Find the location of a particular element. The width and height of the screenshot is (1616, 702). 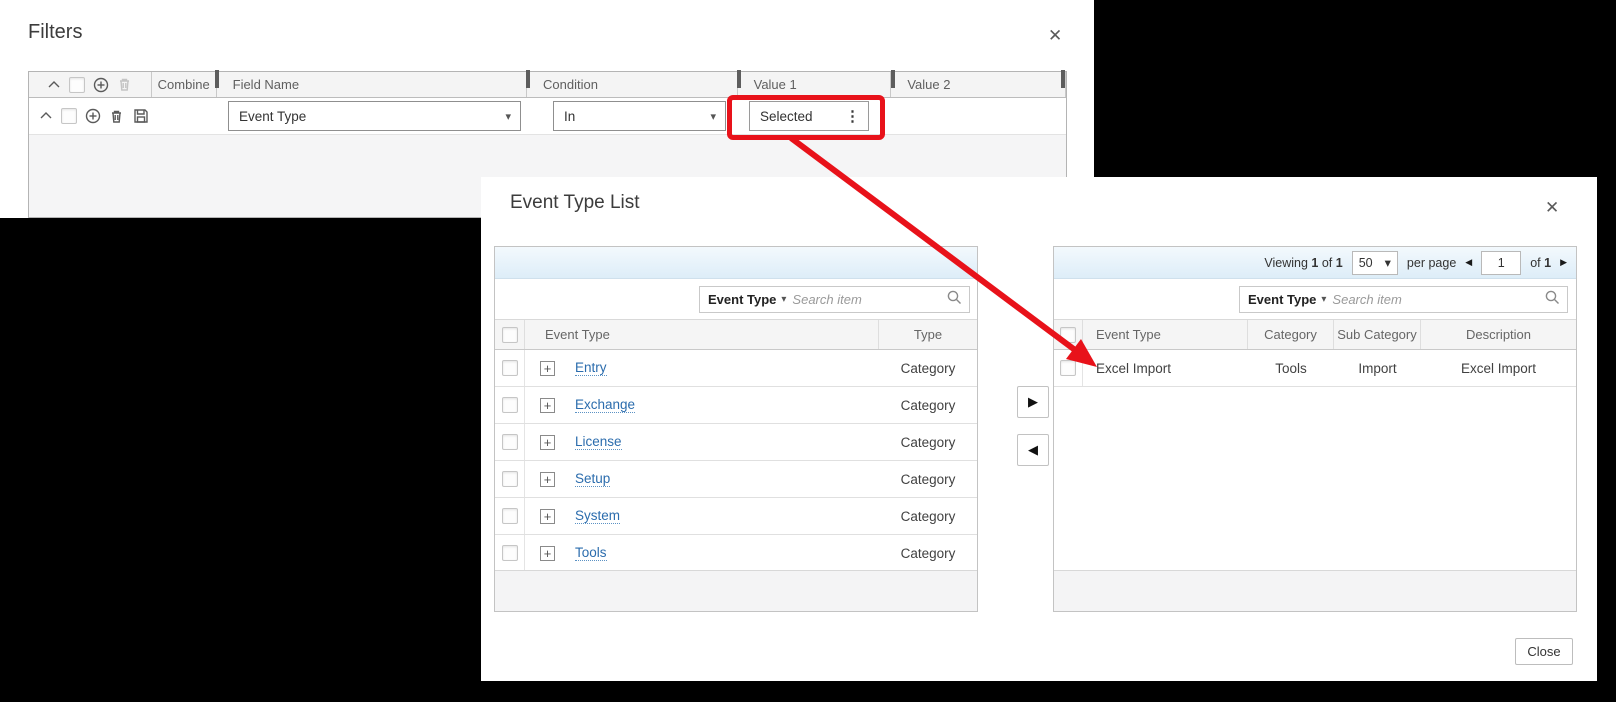

column-header-value2: Value 2 is located at coordinates (978, 84).